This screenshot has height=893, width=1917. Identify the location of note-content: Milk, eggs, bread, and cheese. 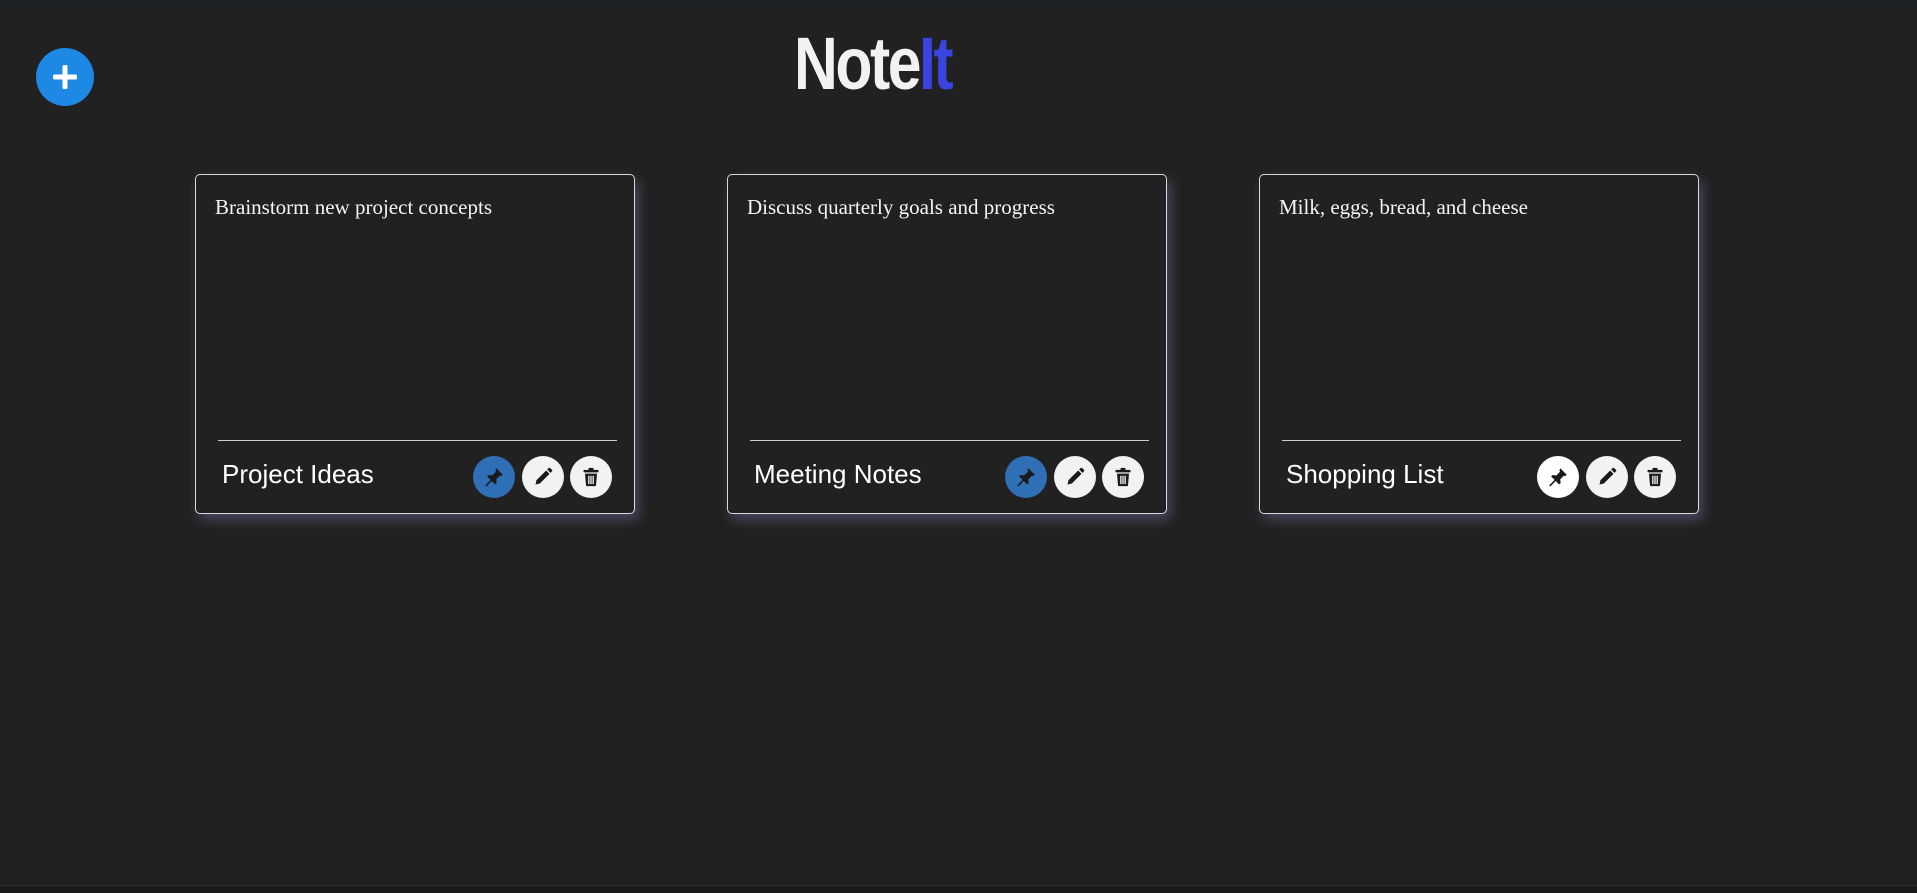
(1403, 207).